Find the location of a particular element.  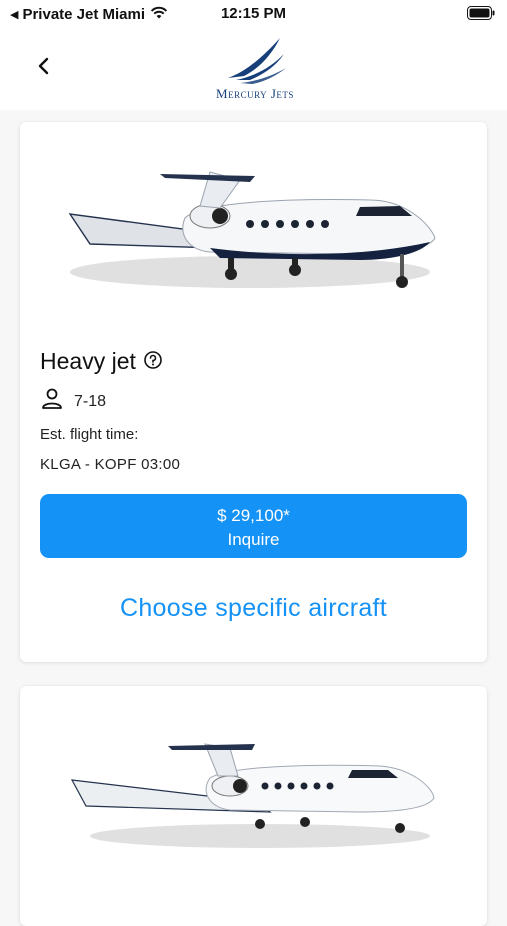

status-bar: ◀ Private Jet Miami 12:15 PM is located at coordinates (253, 14).